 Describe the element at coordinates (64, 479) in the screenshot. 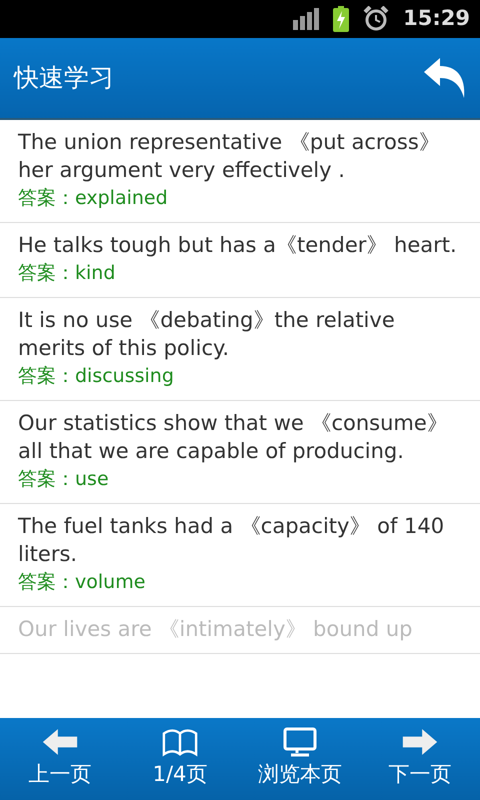

I see `answer-text: 答案：use` at that location.